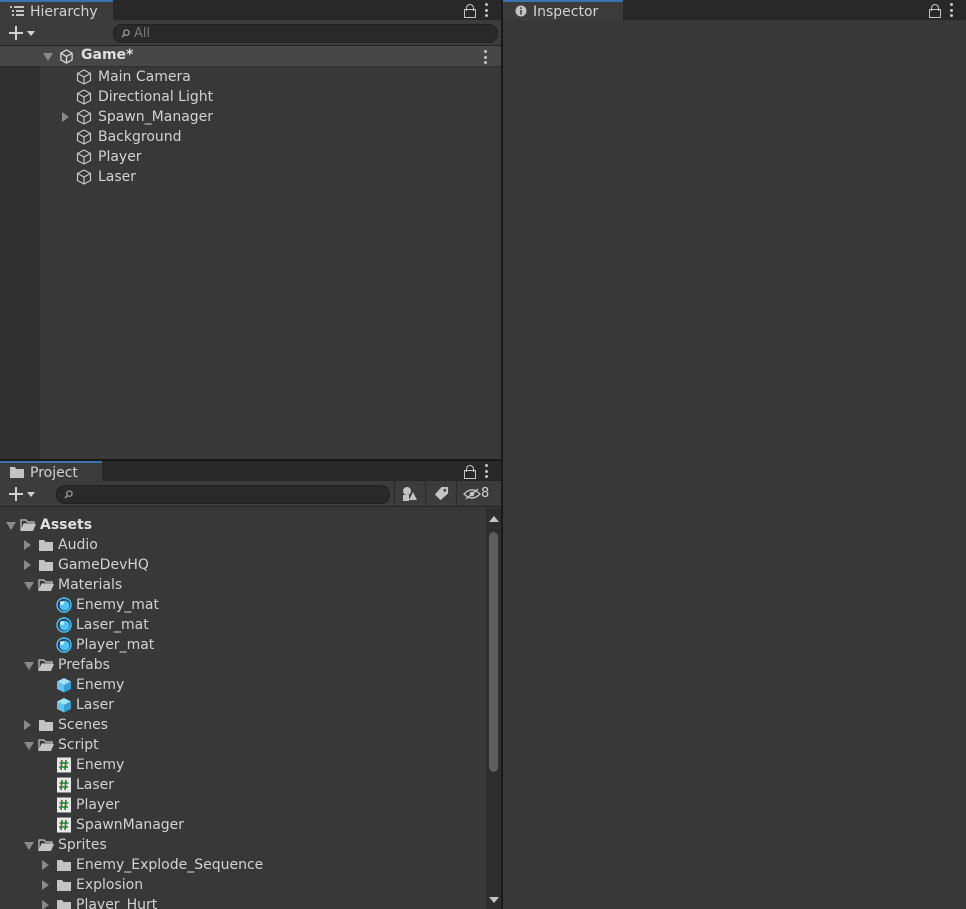 The width and height of the screenshot is (966, 909). What do you see at coordinates (250, 56) in the screenshot?
I see `scene-row: Game*` at bounding box center [250, 56].